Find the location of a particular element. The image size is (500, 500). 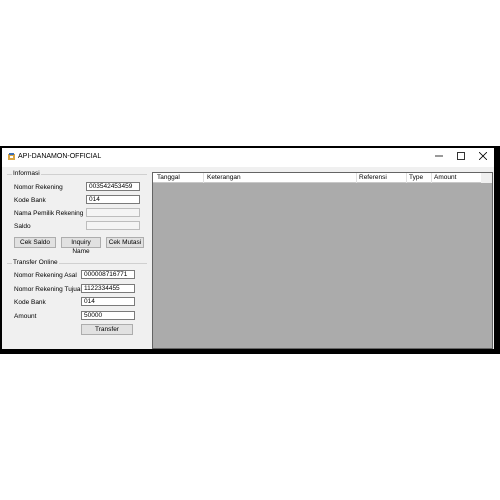

nomor-rekening-tujuan-label: Nomor Rekening Tujuan is located at coordinates (49, 289).